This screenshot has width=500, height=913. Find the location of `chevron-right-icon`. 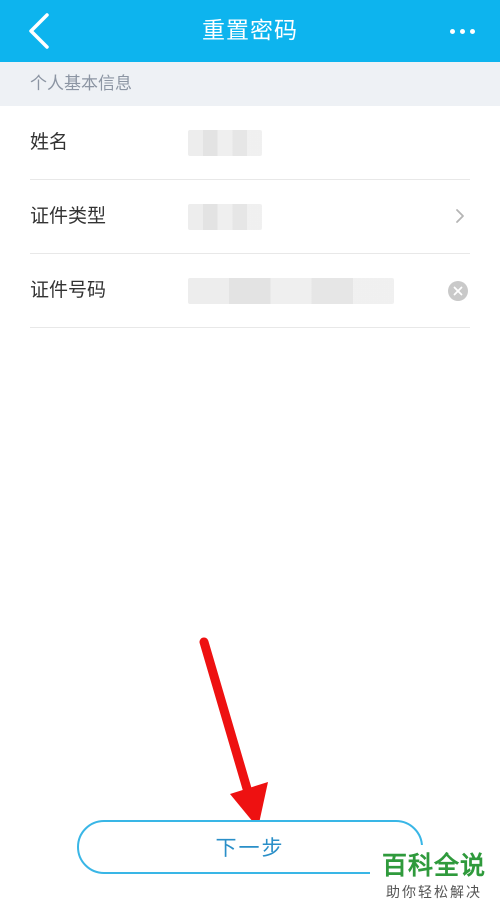

chevron-right-icon is located at coordinates (460, 216).